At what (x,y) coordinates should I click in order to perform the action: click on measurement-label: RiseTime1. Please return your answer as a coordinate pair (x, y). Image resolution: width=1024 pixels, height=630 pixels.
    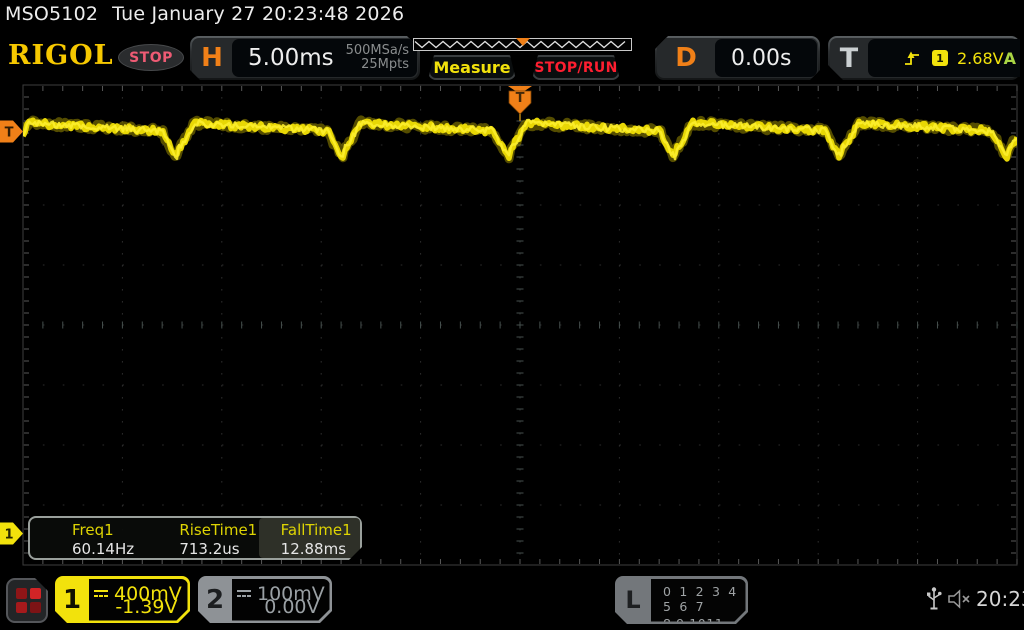
    Looking at the image, I should click on (218, 530).